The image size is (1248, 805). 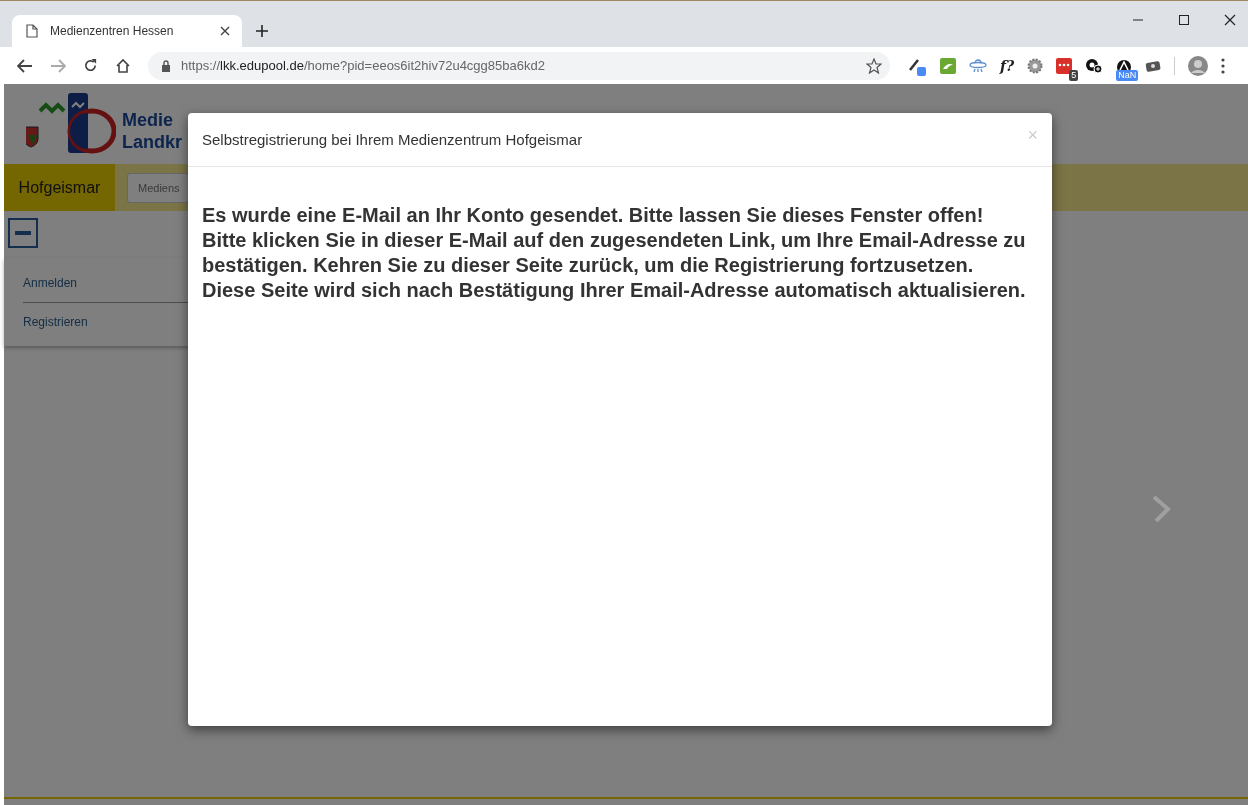 I want to click on minus-icon, so click(x=23, y=233).